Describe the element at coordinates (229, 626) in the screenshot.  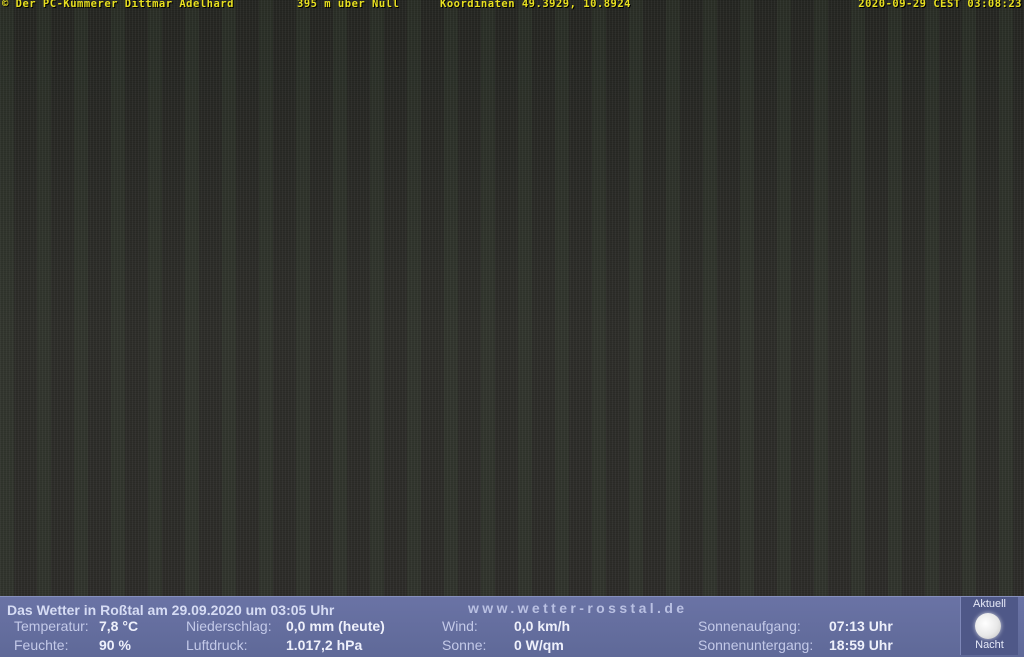
I see `precip-label: Niederschlag:` at that location.